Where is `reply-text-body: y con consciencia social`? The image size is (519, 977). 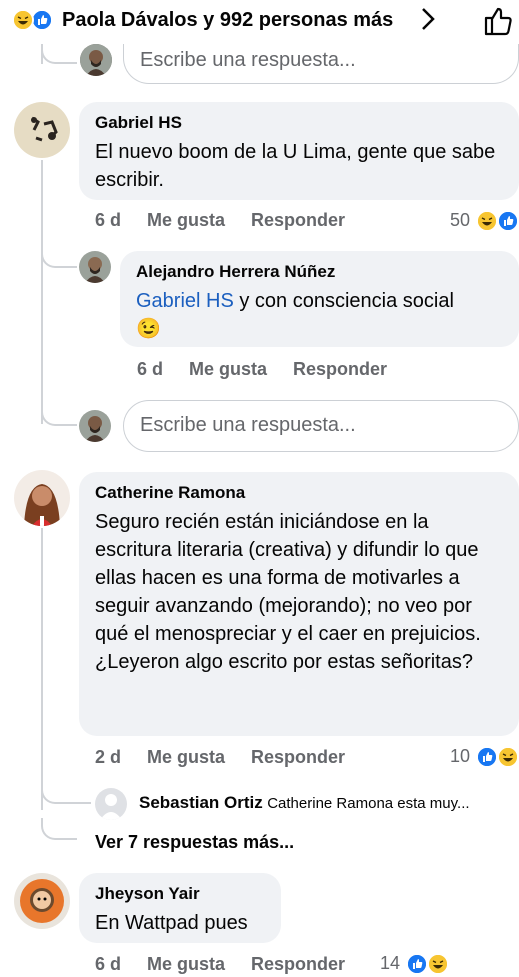
reply-text-body: y con consciencia social is located at coordinates (343, 301).